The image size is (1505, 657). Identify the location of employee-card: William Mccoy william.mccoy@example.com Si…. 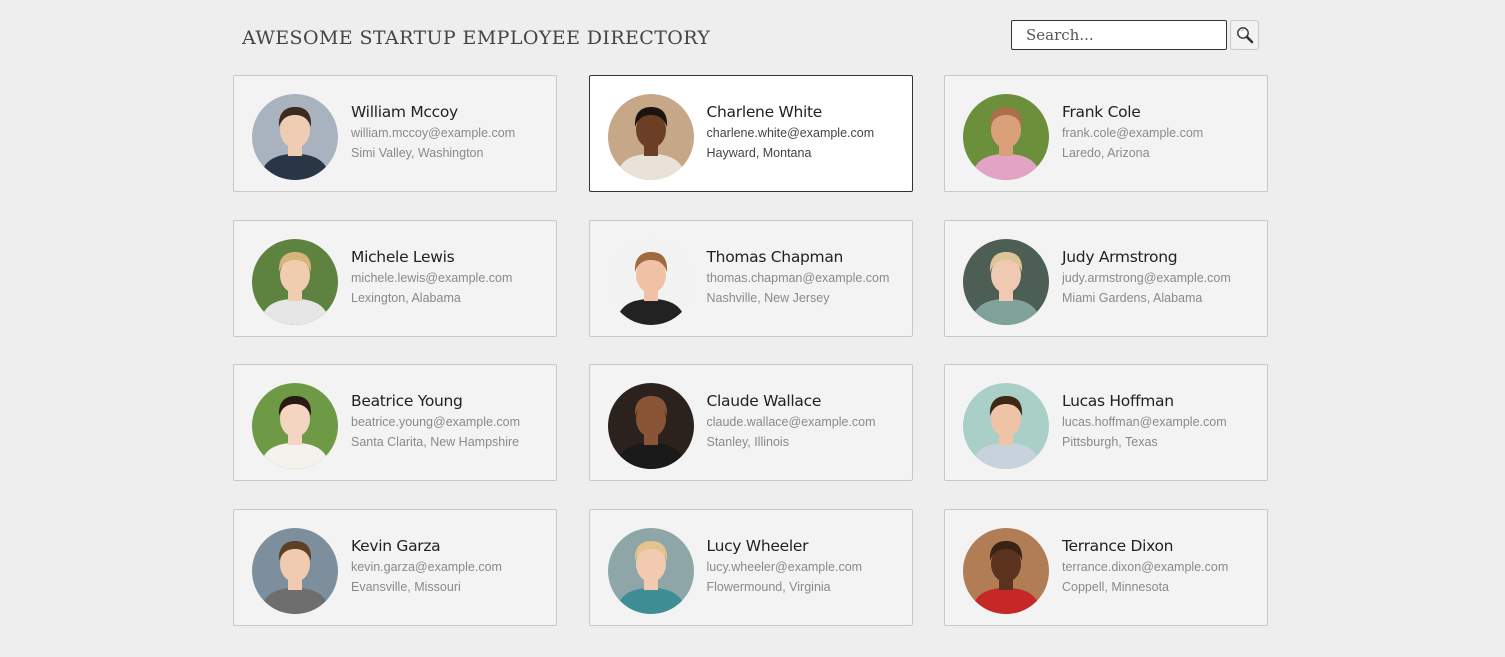
(395, 133).